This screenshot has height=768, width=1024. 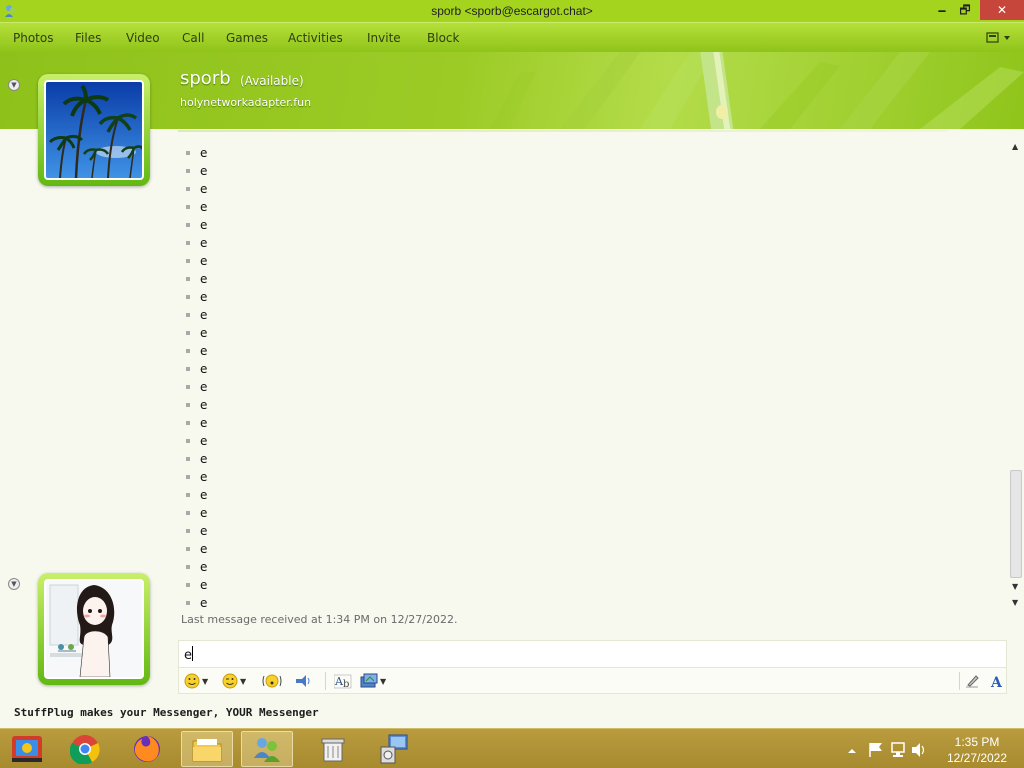 What do you see at coordinates (1015, 602) in the screenshot?
I see `scroll-end-icon: ▼` at bounding box center [1015, 602].